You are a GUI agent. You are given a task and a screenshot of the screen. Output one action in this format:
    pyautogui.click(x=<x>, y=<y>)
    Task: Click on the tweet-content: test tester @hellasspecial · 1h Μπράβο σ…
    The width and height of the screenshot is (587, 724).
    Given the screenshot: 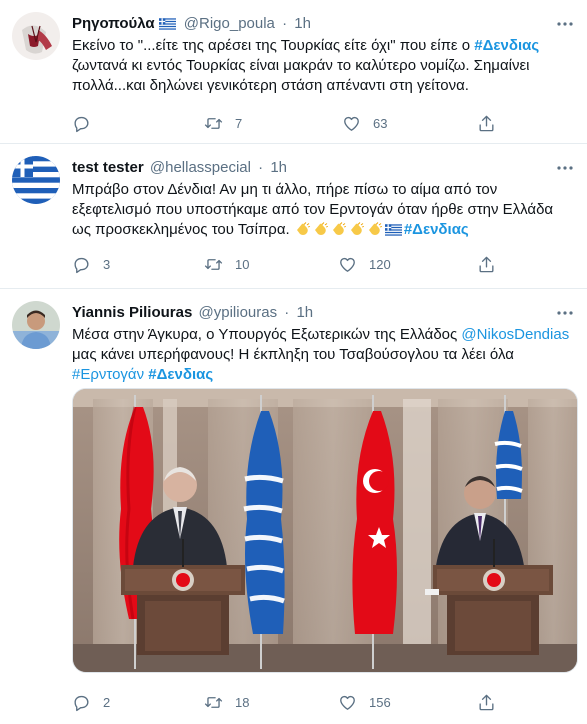 What is the action you would take?
    pyautogui.click(x=323, y=199)
    